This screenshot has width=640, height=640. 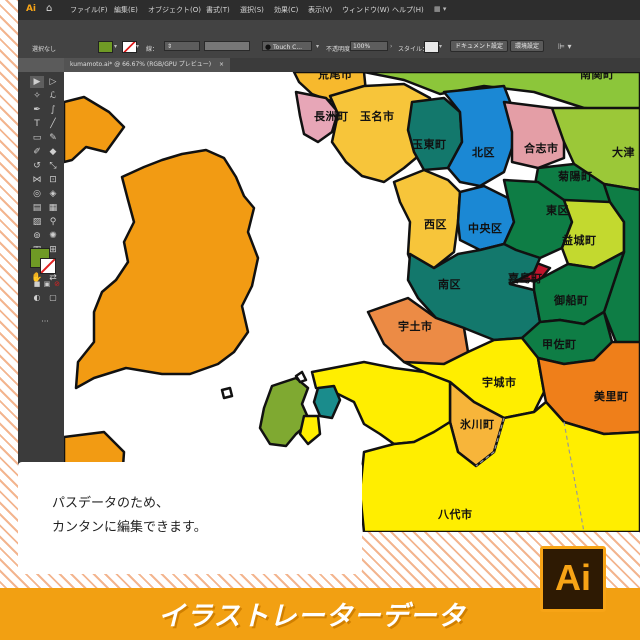 What do you see at coordinates (48, 266) in the screenshot?
I see `stroke-color-icon` at bounding box center [48, 266].